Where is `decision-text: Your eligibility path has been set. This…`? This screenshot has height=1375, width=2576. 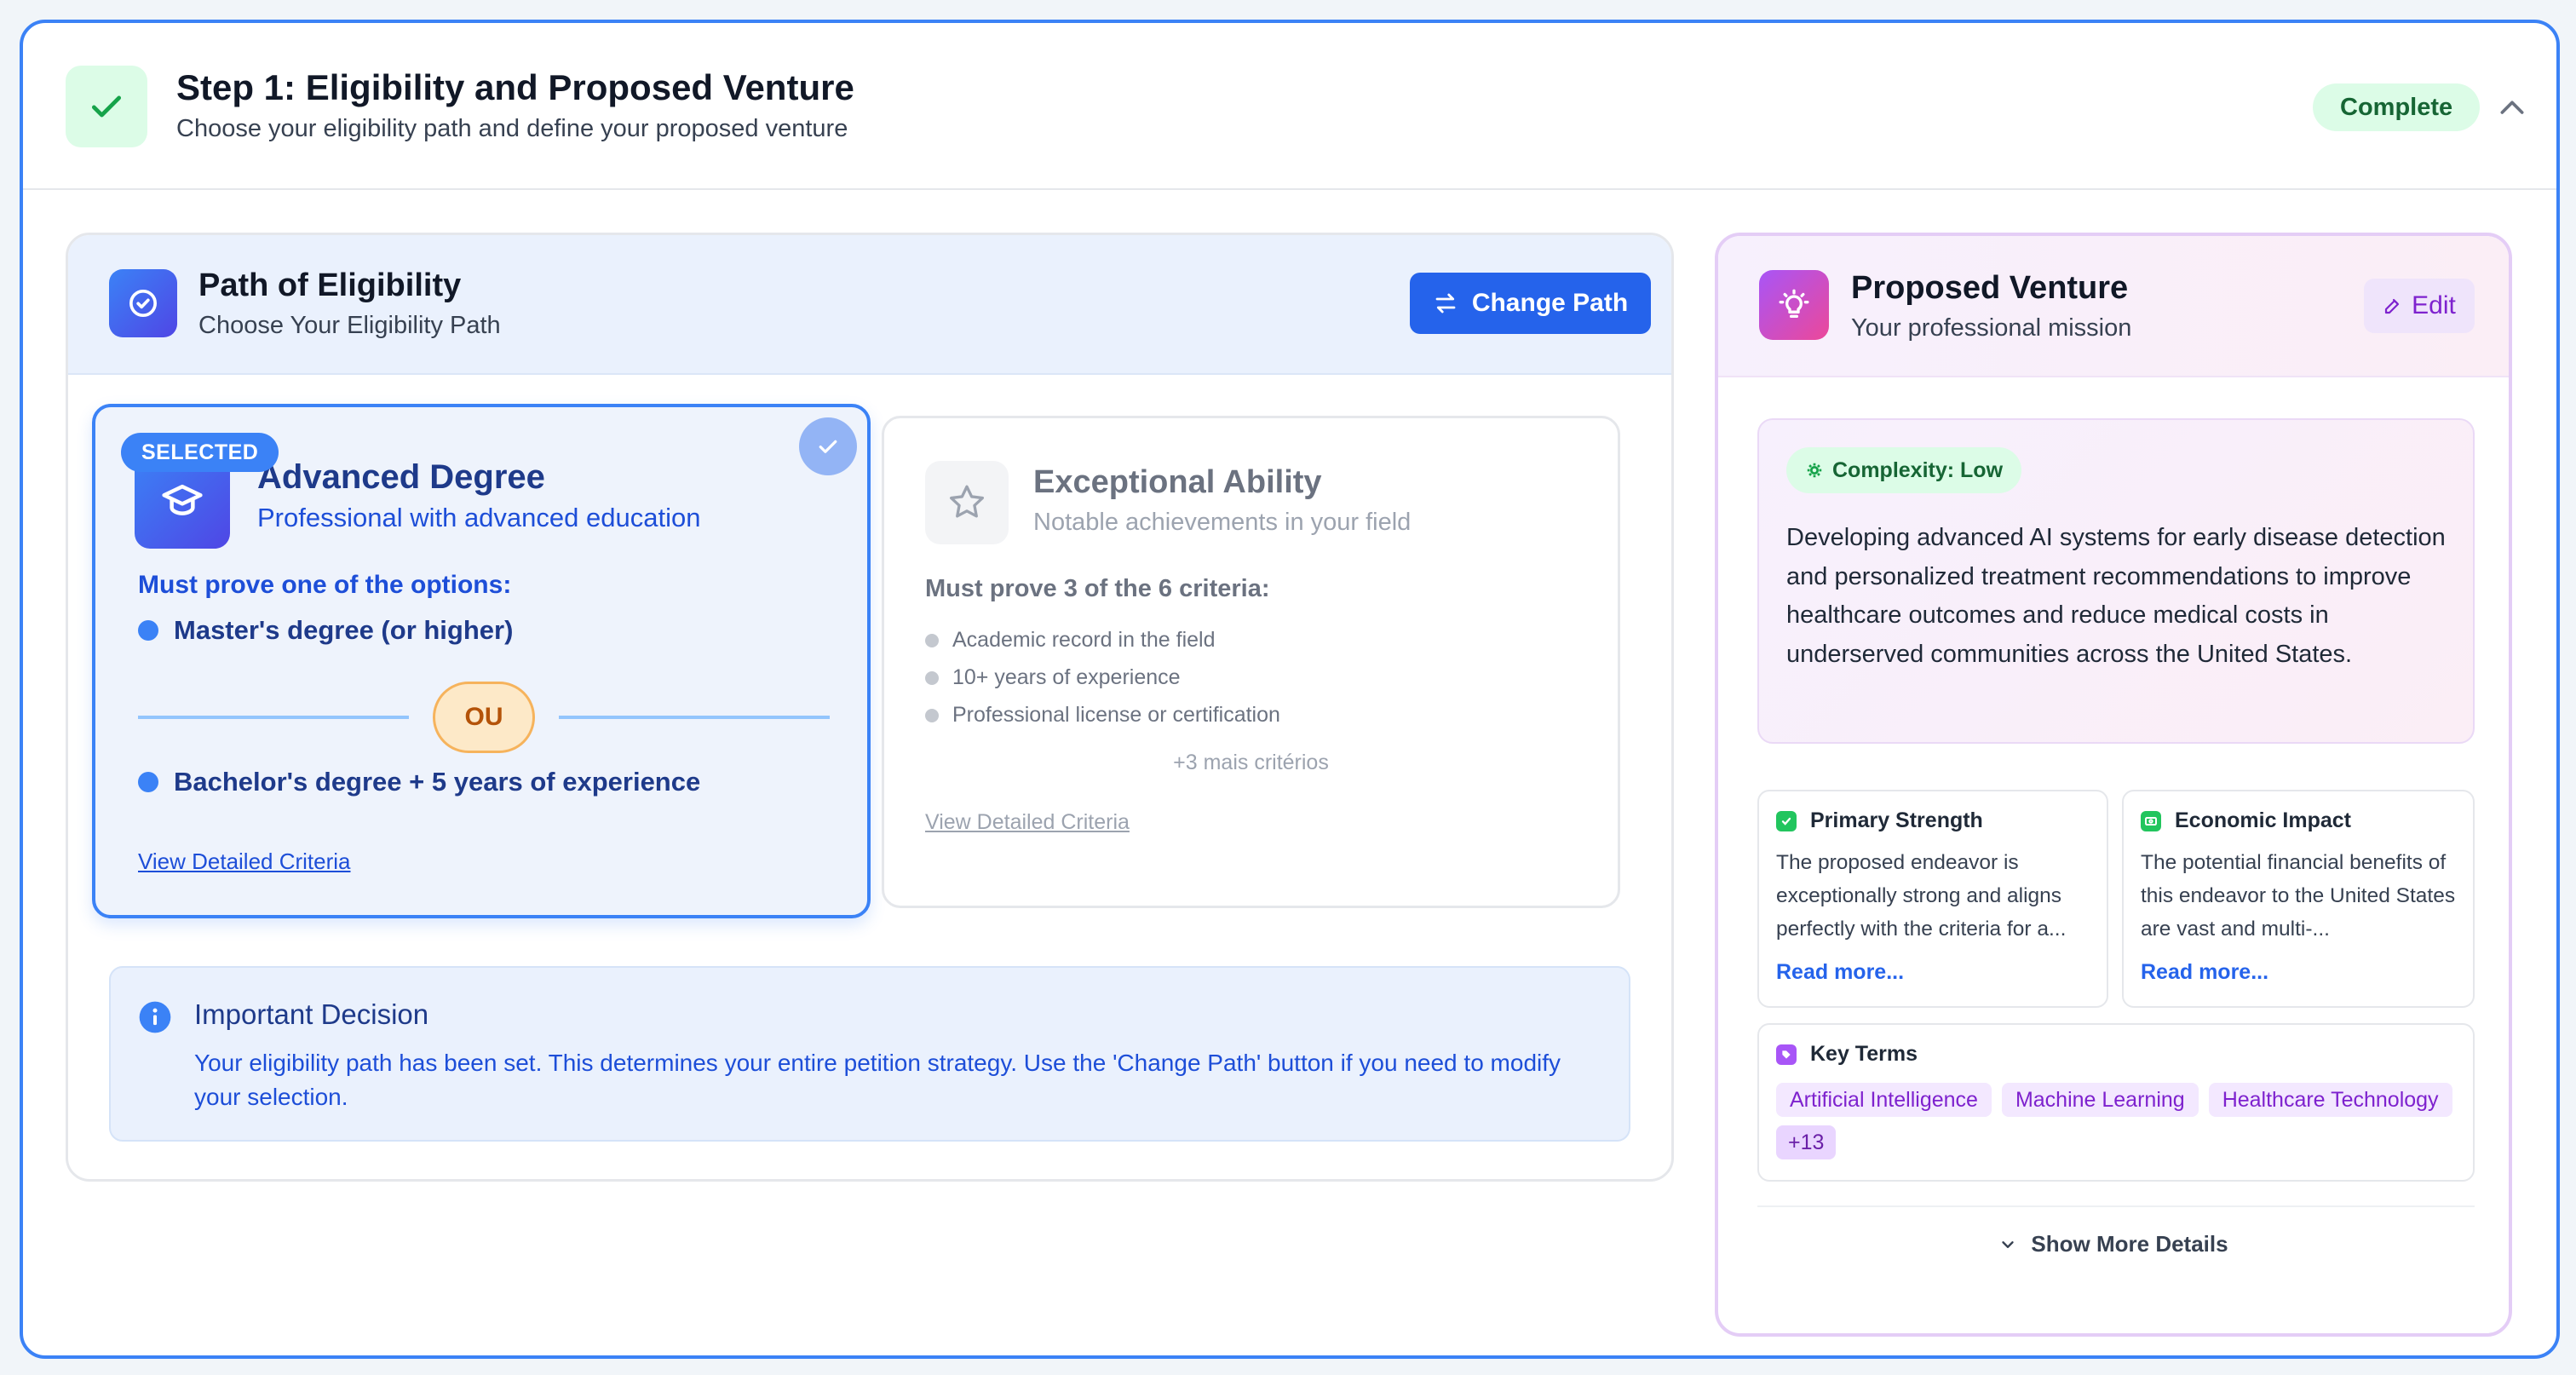
decision-text: Your eligibility path has been set. This… is located at coordinates (878, 1080).